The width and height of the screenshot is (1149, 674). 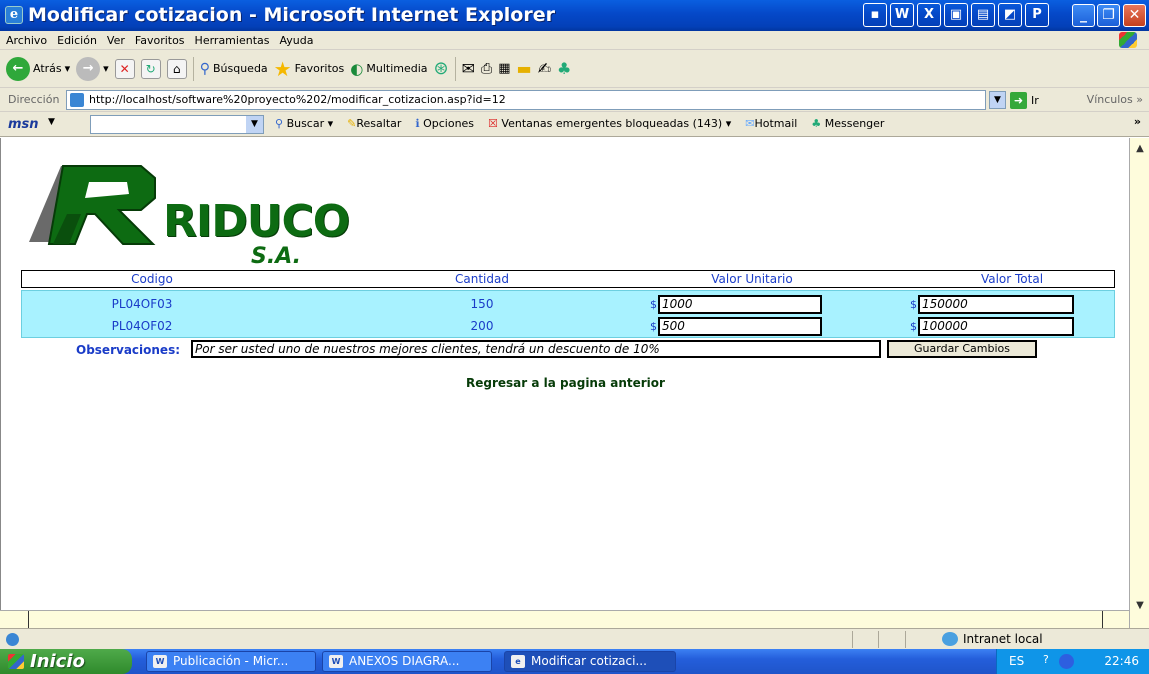 I want to click on forward-button: → ▾, so click(x=92, y=68).